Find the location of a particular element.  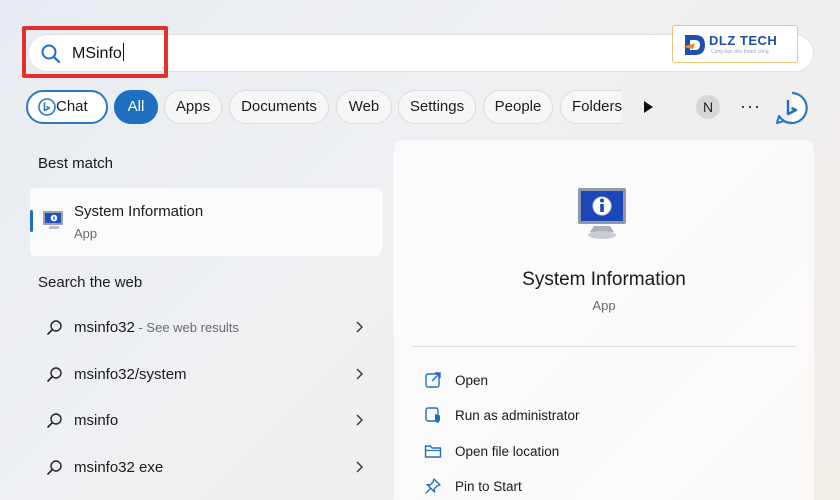

web-result-row: msinfo32 - See web results is located at coordinates (206, 328).